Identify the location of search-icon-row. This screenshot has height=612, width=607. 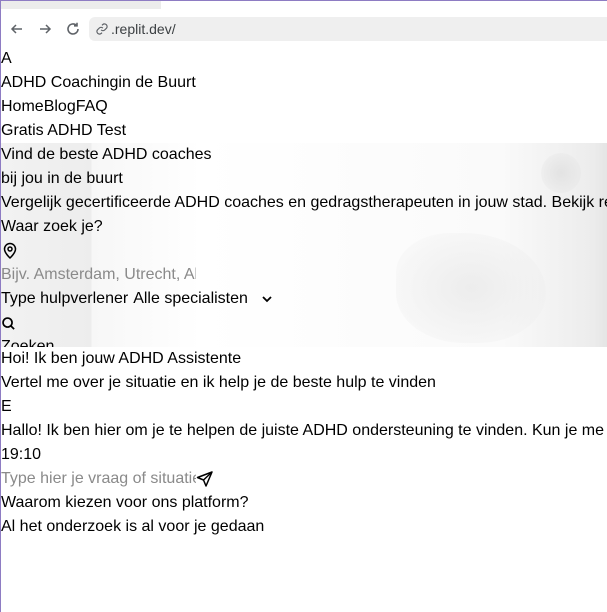
(304, 323).